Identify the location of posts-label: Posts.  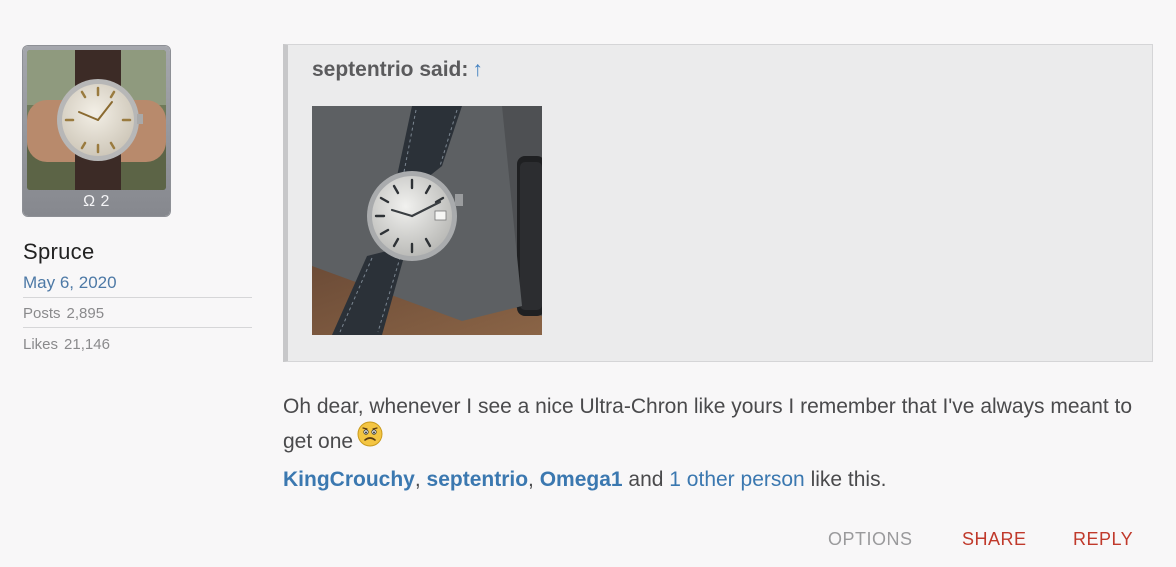
(42, 313).